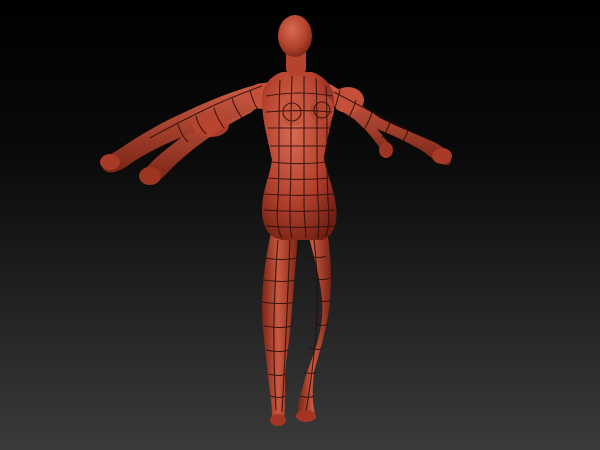 The image size is (600, 450). Describe the element at coordinates (110, 162) in the screenshot. I see `left-hand` at that location.